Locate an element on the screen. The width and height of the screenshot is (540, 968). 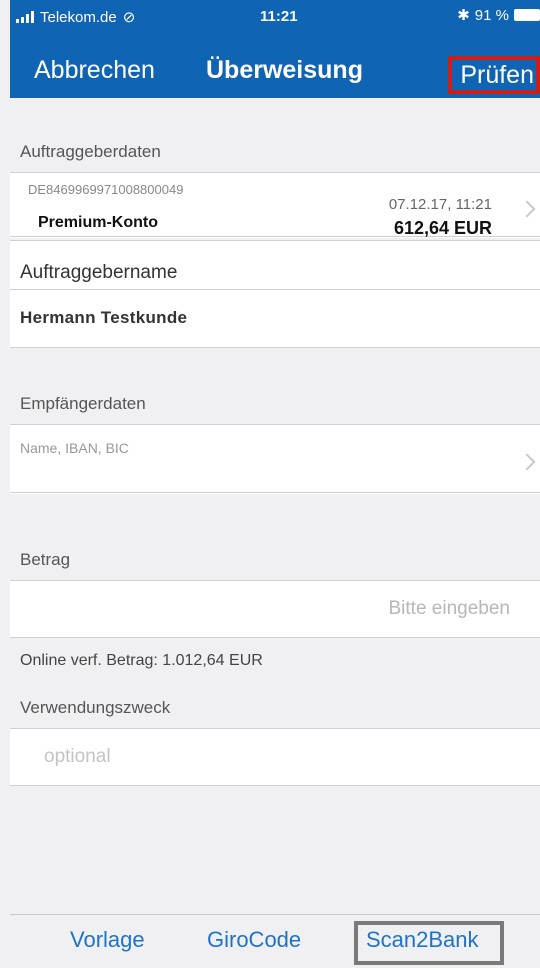
status-bar: Telekom.de ⊘ 11:21 ✱ 91 % is located at coordinates (275, 15).